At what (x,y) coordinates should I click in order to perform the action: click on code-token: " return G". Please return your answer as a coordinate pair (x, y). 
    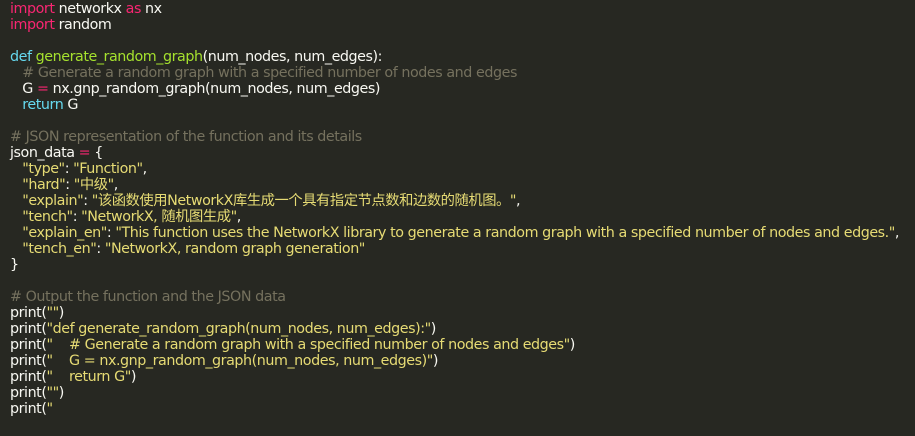
    Looking at the image, I should click on (88, 377).